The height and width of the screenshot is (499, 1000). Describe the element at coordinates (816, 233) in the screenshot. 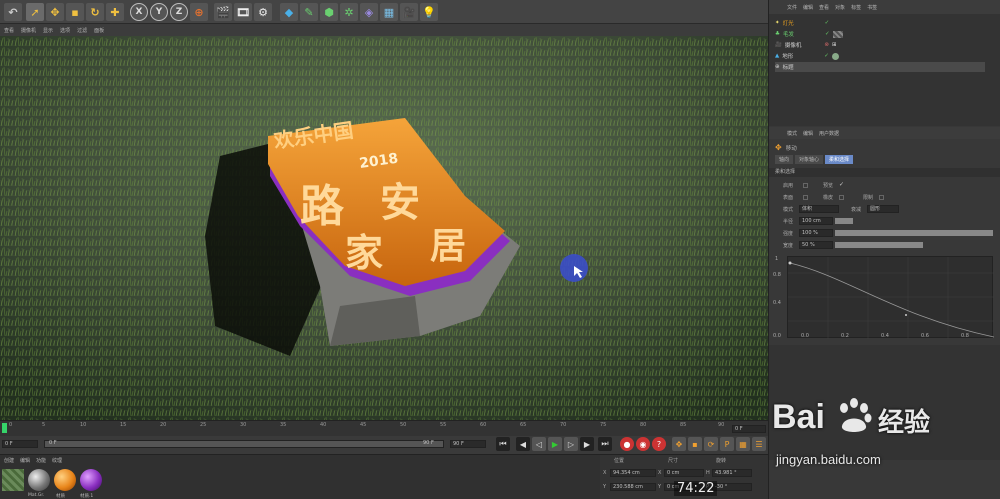

I see `strength-field: 100 %` at that location.